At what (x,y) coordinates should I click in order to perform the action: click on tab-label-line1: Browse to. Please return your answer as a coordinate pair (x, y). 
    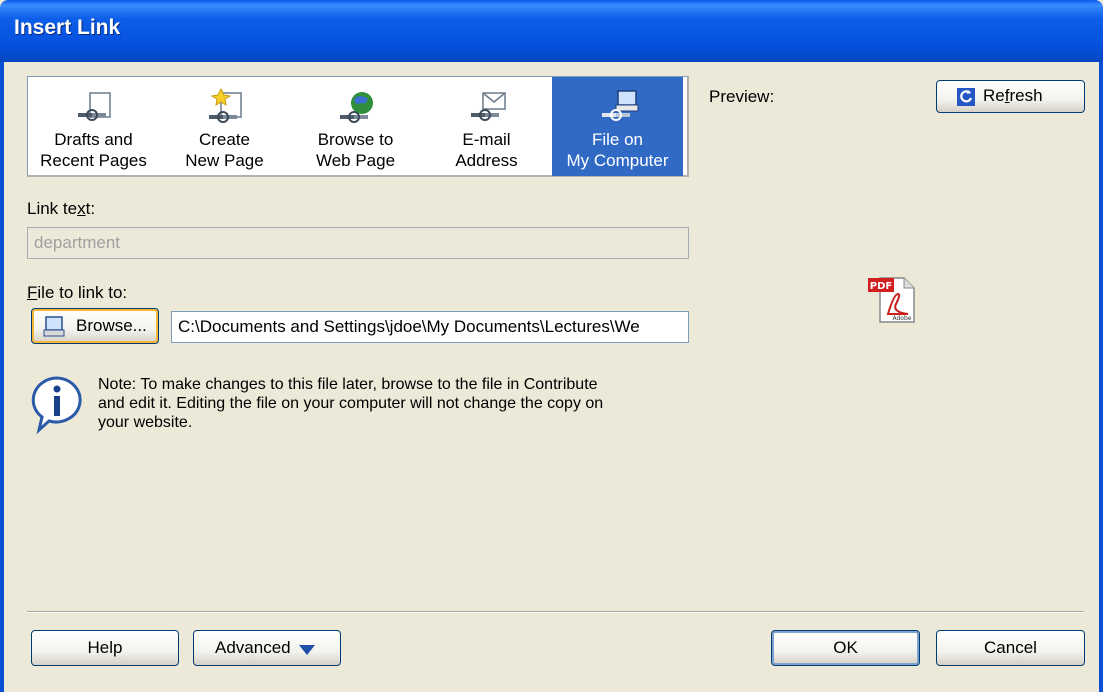
    Looking at the image, I should click on (355, 139).